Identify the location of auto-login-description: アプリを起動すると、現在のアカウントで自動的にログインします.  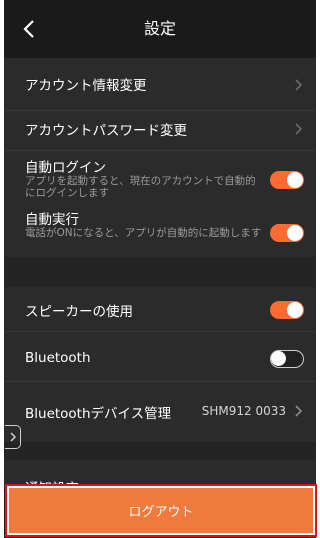
(140, 187).